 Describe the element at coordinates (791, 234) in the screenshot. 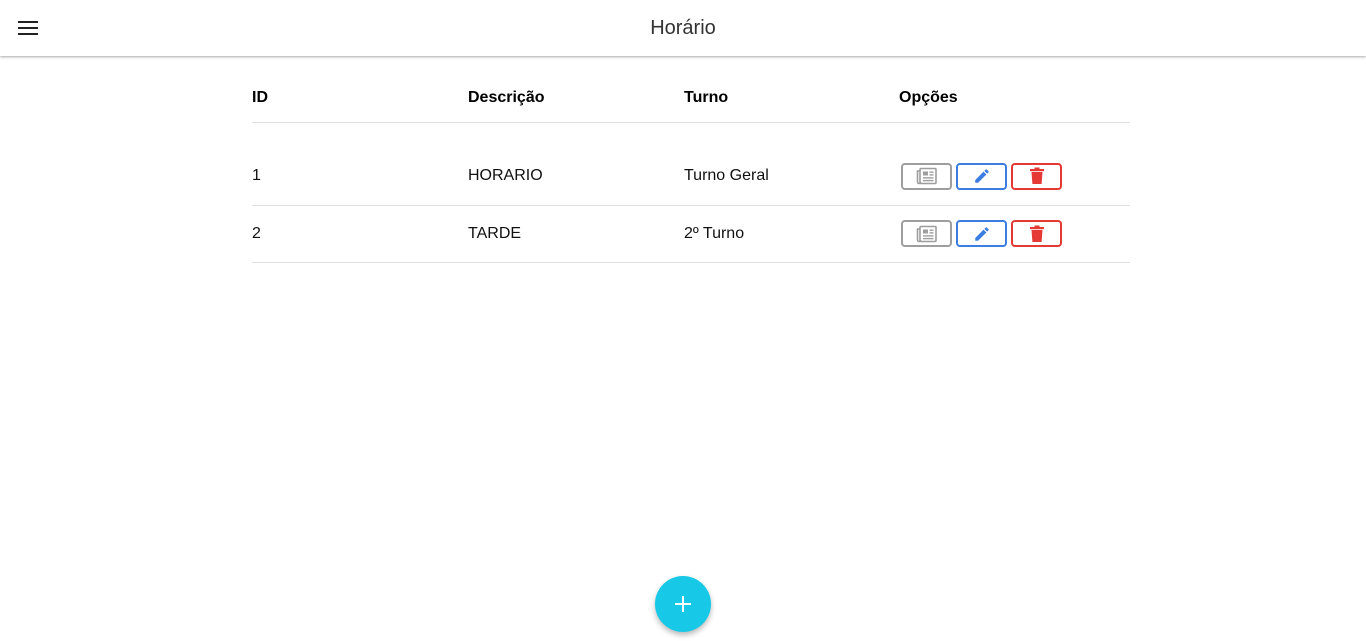

I see `cell-turno: 2º Turno` at that location.